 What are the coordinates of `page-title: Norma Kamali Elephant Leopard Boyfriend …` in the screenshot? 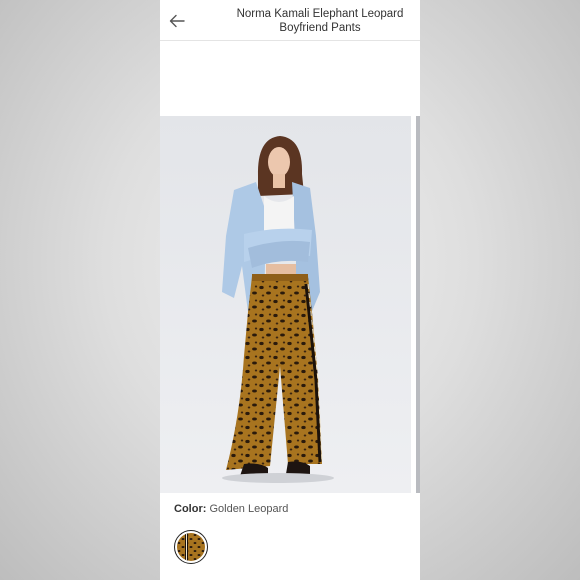 It's located at (320, 21).